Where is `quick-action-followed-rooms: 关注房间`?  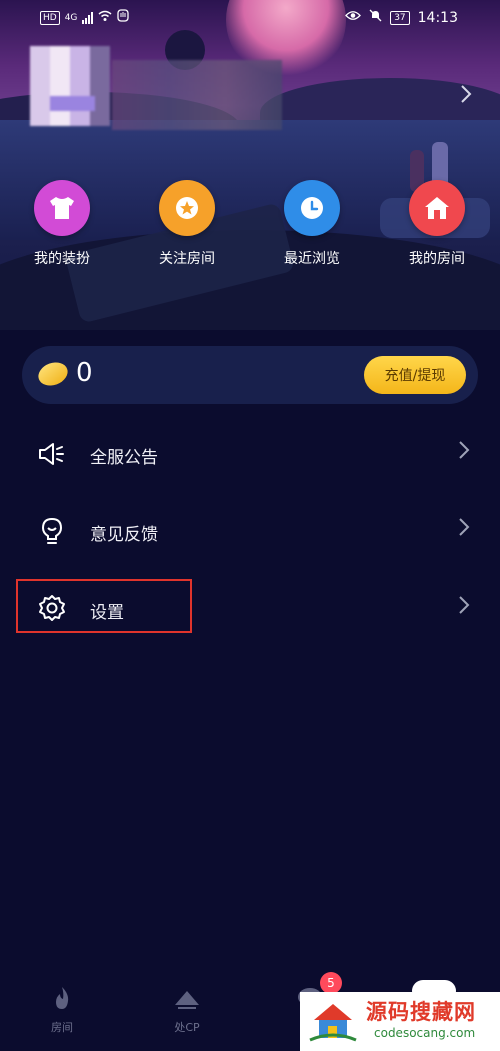
quick-action-followed-rooms: 关注房间 is located at coordinates (187, 224).